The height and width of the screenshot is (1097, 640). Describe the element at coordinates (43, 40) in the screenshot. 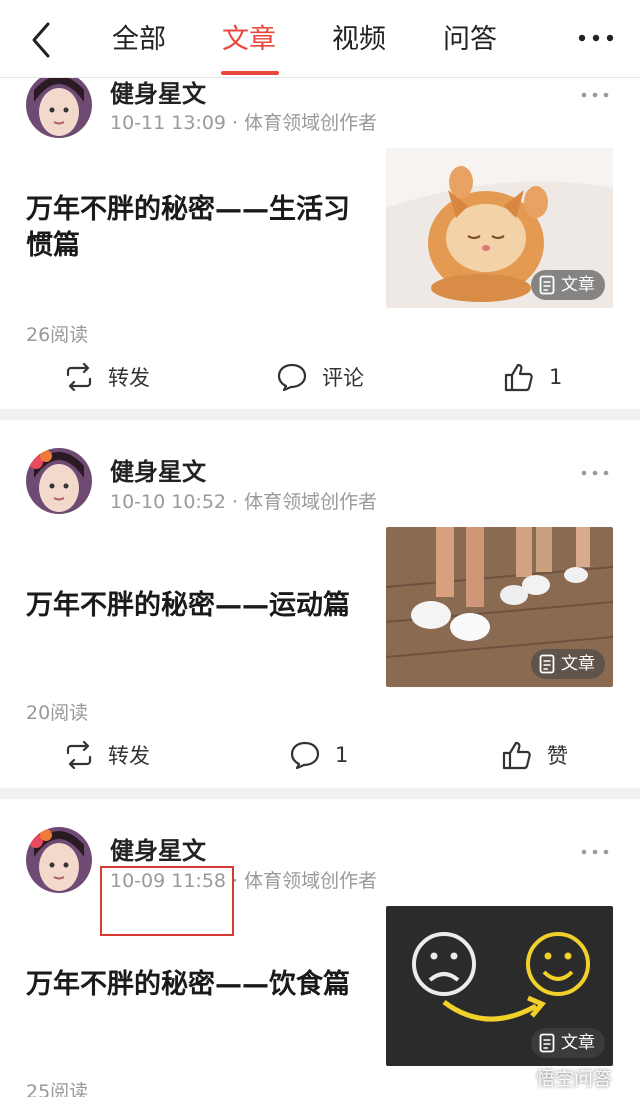

I see `back-icon` at that location.